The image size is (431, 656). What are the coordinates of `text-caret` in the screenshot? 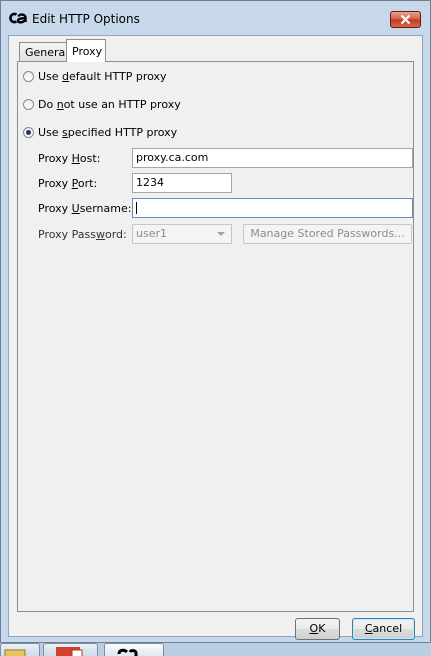 It's located at (136, 208).